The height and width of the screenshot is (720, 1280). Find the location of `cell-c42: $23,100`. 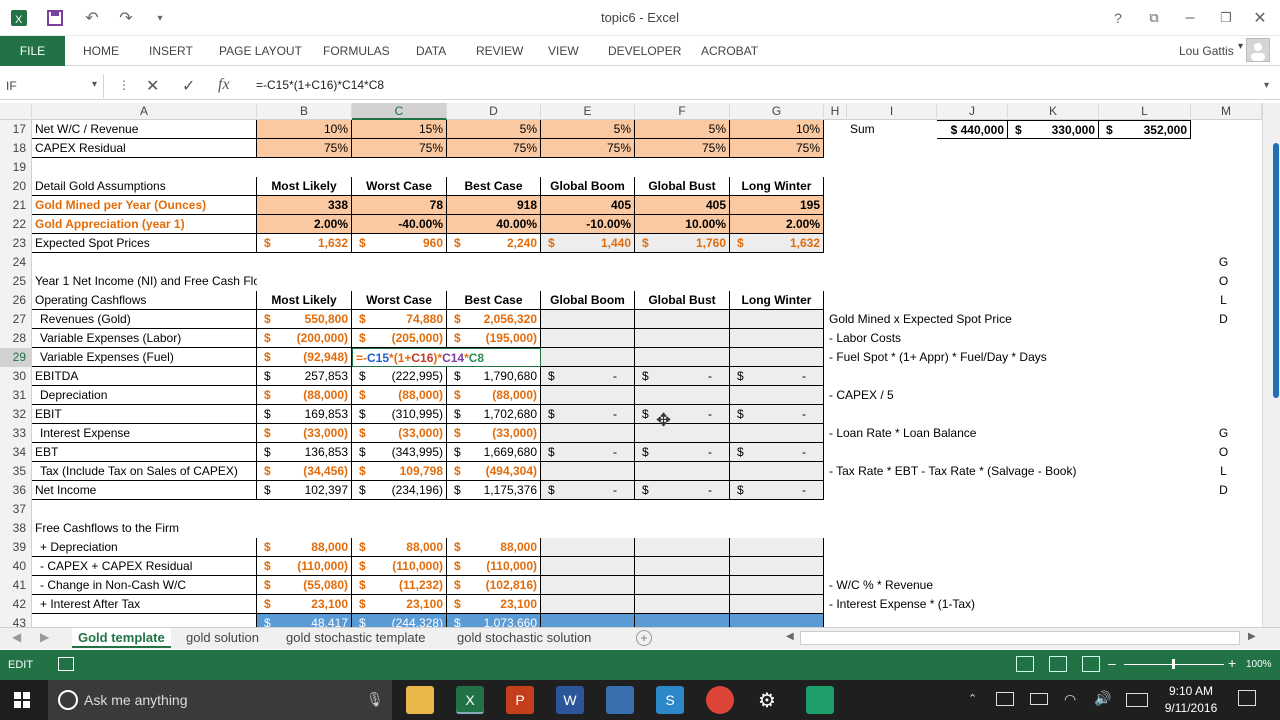

cell-c42: $23,100 is located at coordinates (399, 604).